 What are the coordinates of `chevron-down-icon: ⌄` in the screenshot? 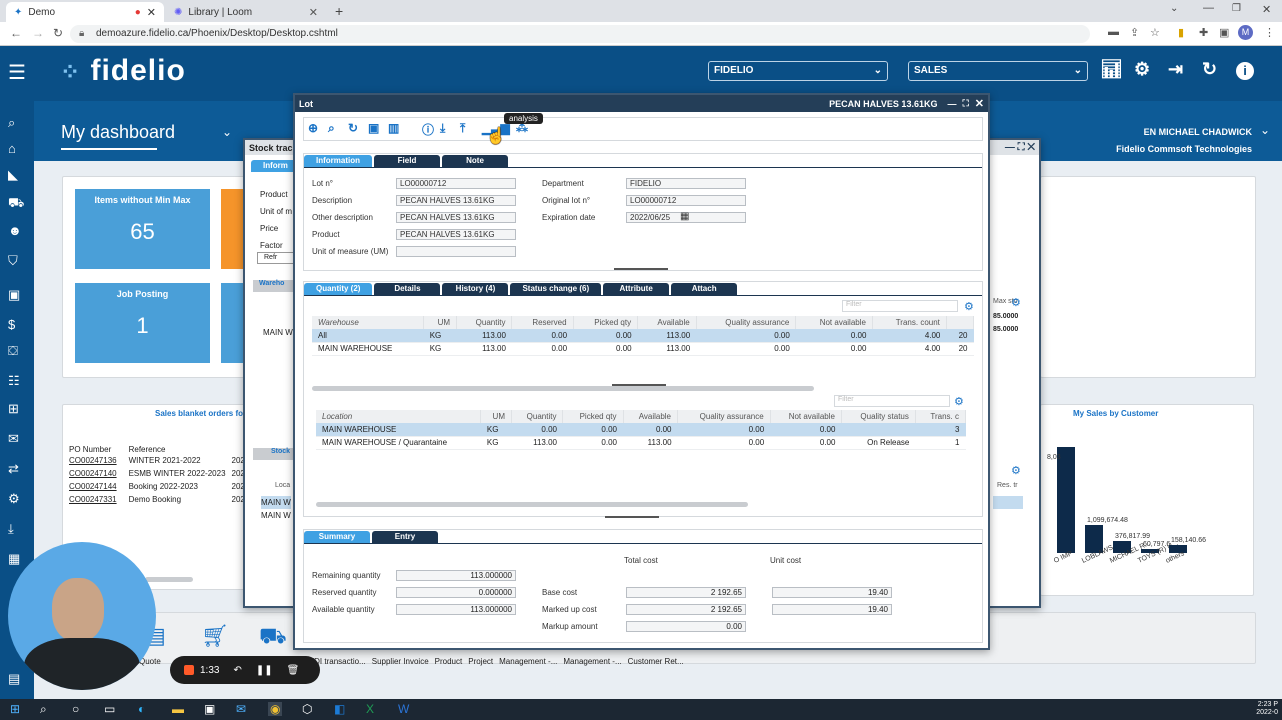 It's located at (1265, 130).